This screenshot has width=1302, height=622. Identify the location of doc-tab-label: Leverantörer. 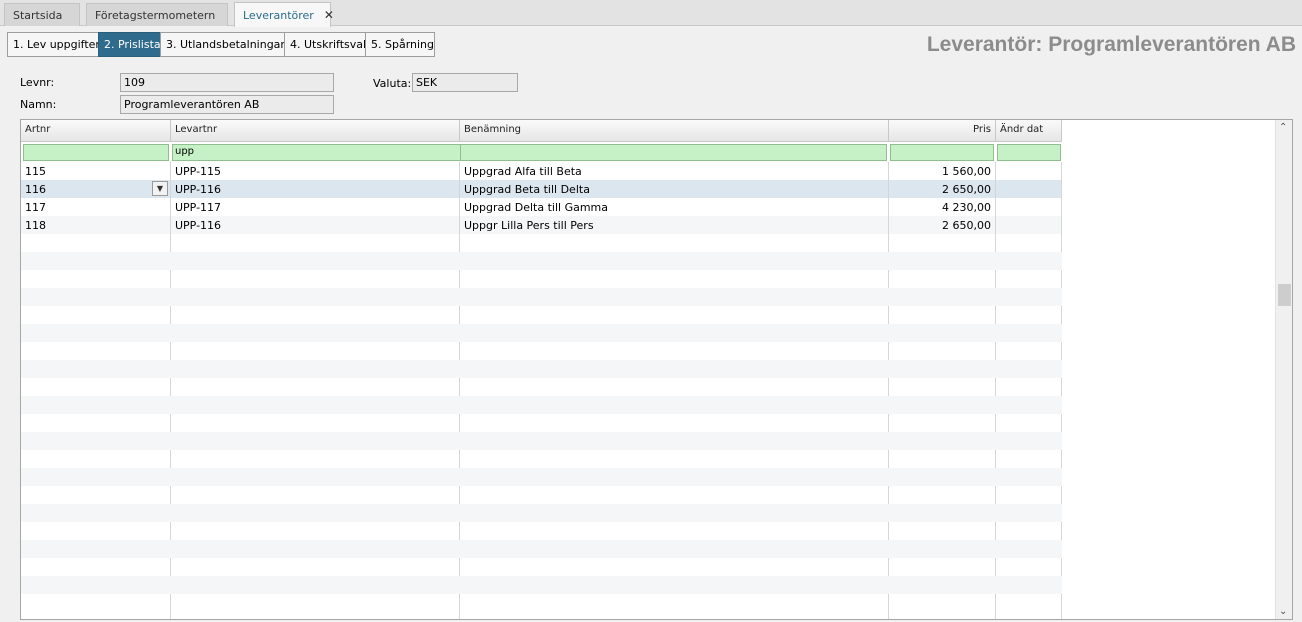
(278, 15).